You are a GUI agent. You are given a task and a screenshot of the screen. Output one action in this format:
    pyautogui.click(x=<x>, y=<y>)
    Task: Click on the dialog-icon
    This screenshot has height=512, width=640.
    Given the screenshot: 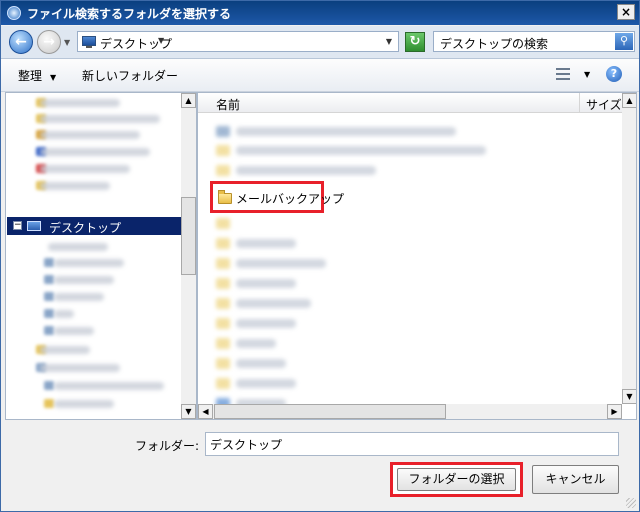 What is the action you would take?
    pyautogui.click(x=14, y=13)
    